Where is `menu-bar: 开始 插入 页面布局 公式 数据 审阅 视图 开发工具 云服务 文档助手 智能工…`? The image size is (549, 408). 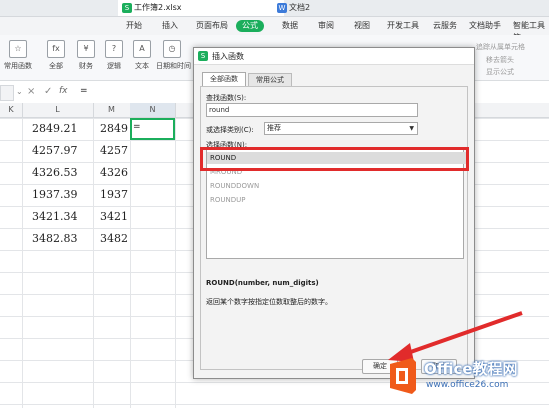 menu-bar: 开始 插入 页面布局 公式 数据 审阅 视图 开发工具 云服务 文档助手 智能工… is located at coordinates (274, 29).